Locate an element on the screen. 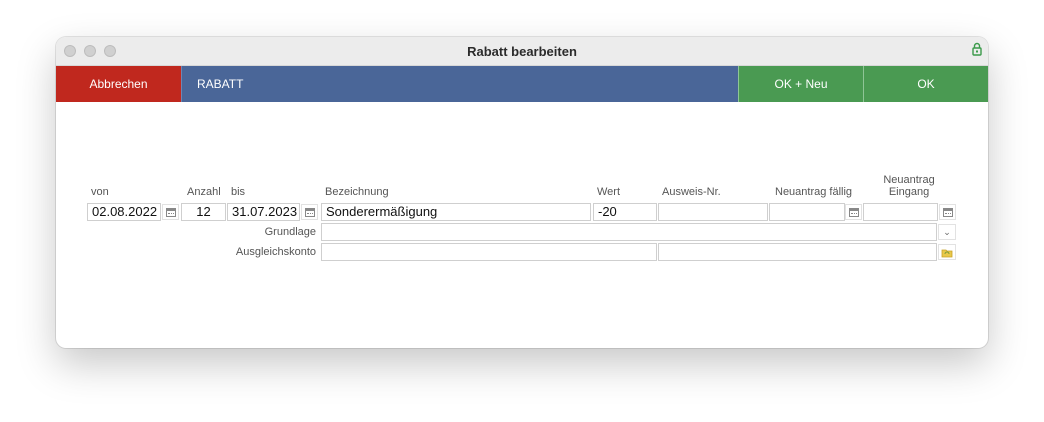 The width and height of the screenshot is (1044, 422). von-calendar-button is located at coordinates (170, 212).